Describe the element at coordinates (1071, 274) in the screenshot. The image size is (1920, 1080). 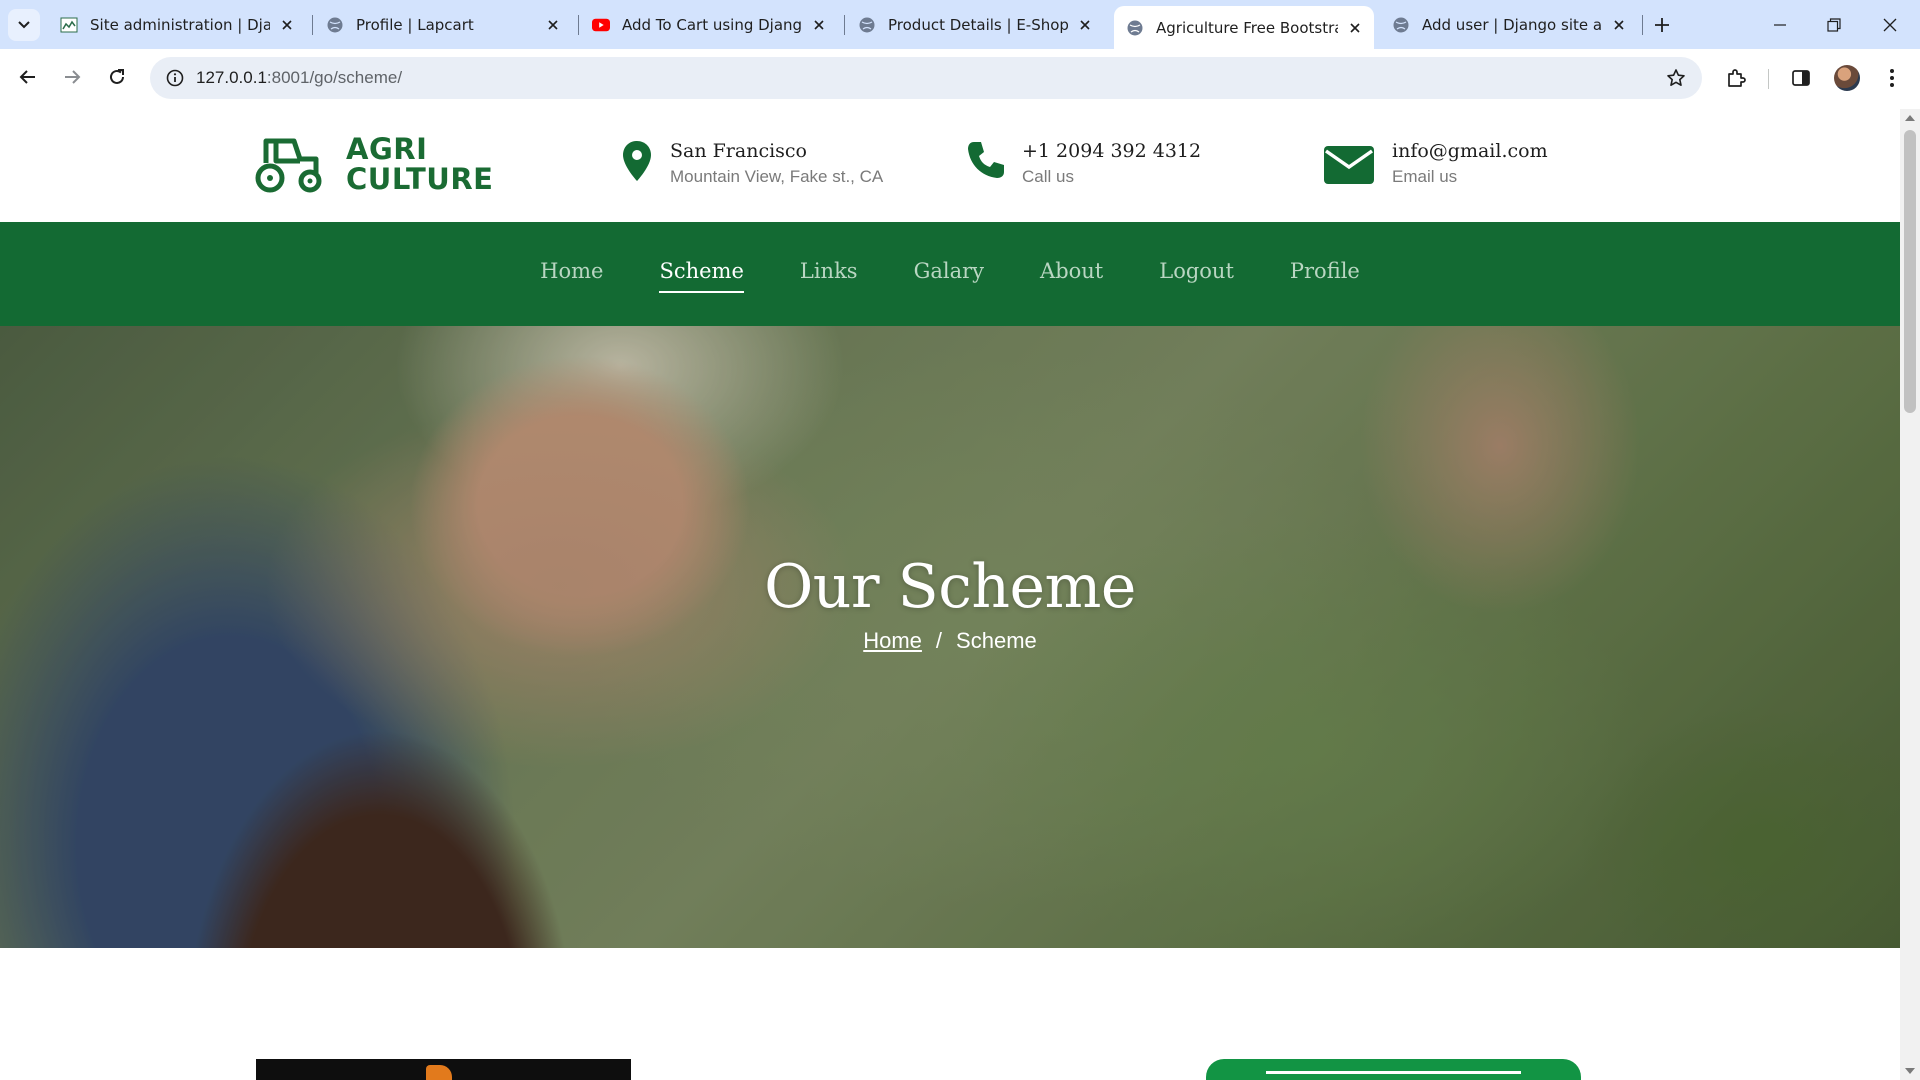
I see `nav-item-about: About` at that location.